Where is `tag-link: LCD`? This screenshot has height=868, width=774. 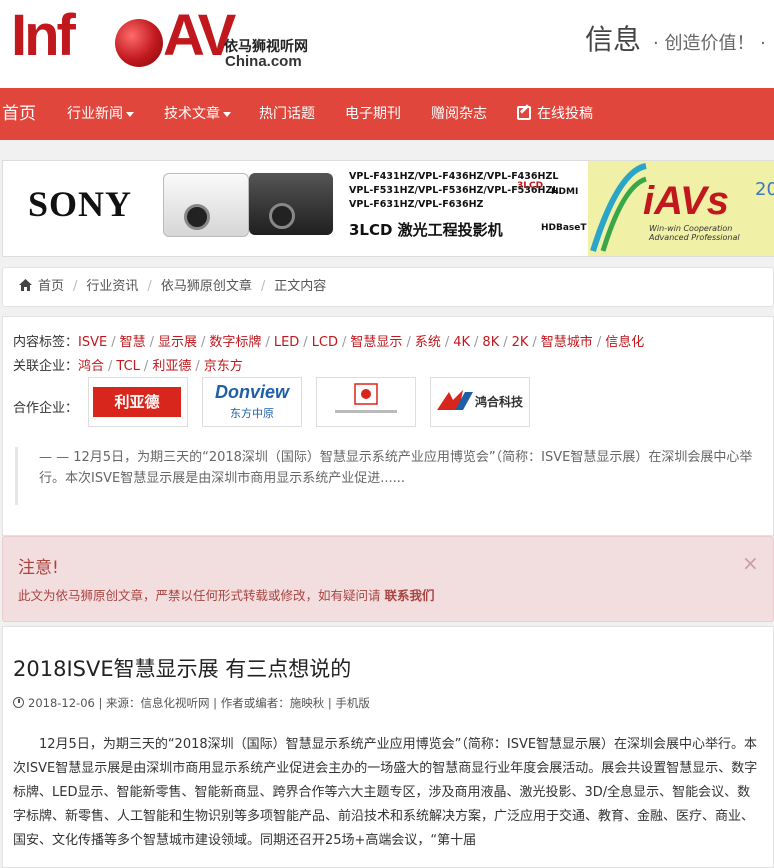
tag-link: LCD is located at coordinates (325, 342).